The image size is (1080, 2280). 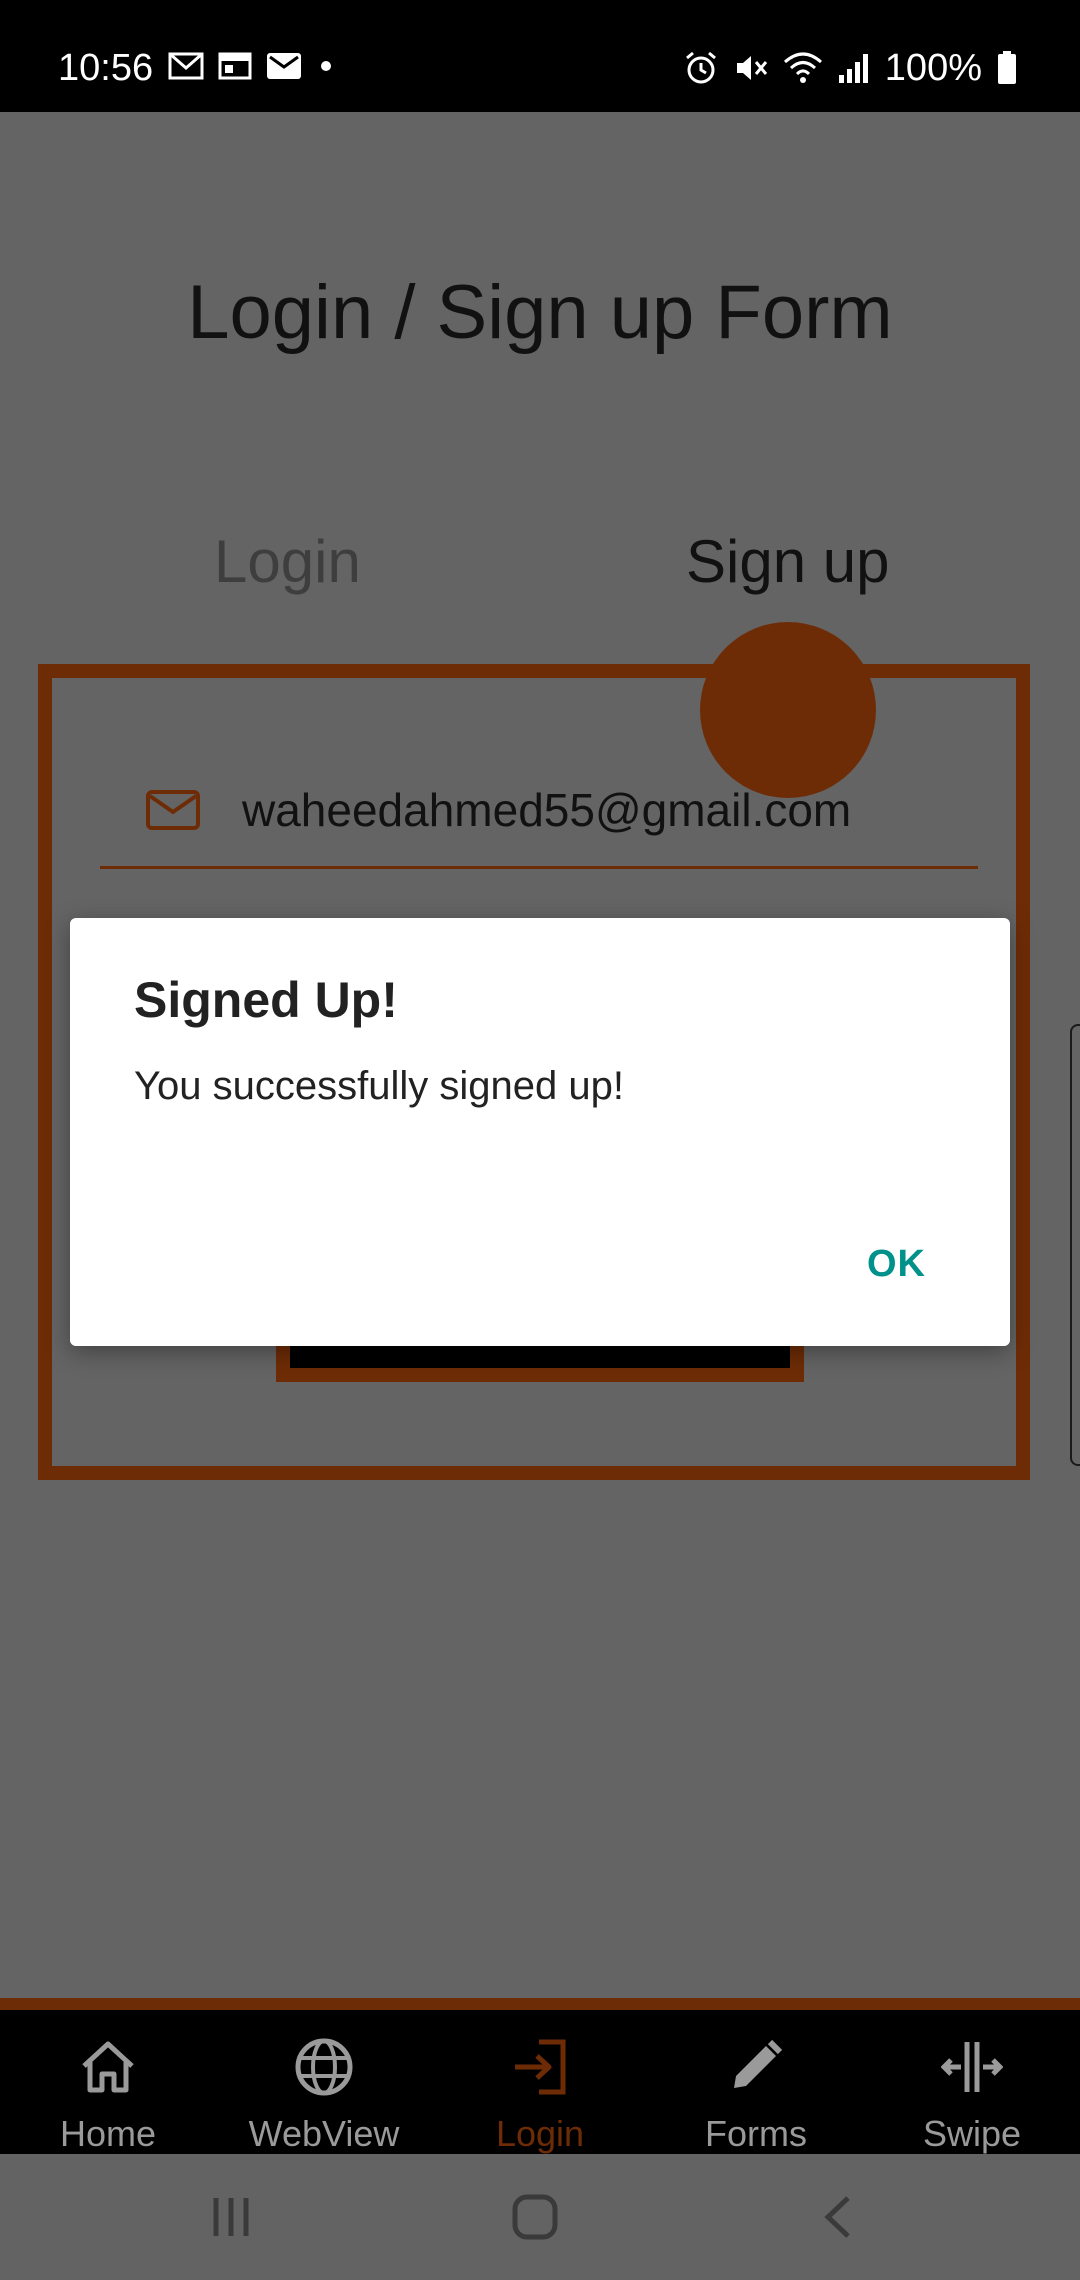 I want to click on home-button-icon, so click(x=535, y=2217).